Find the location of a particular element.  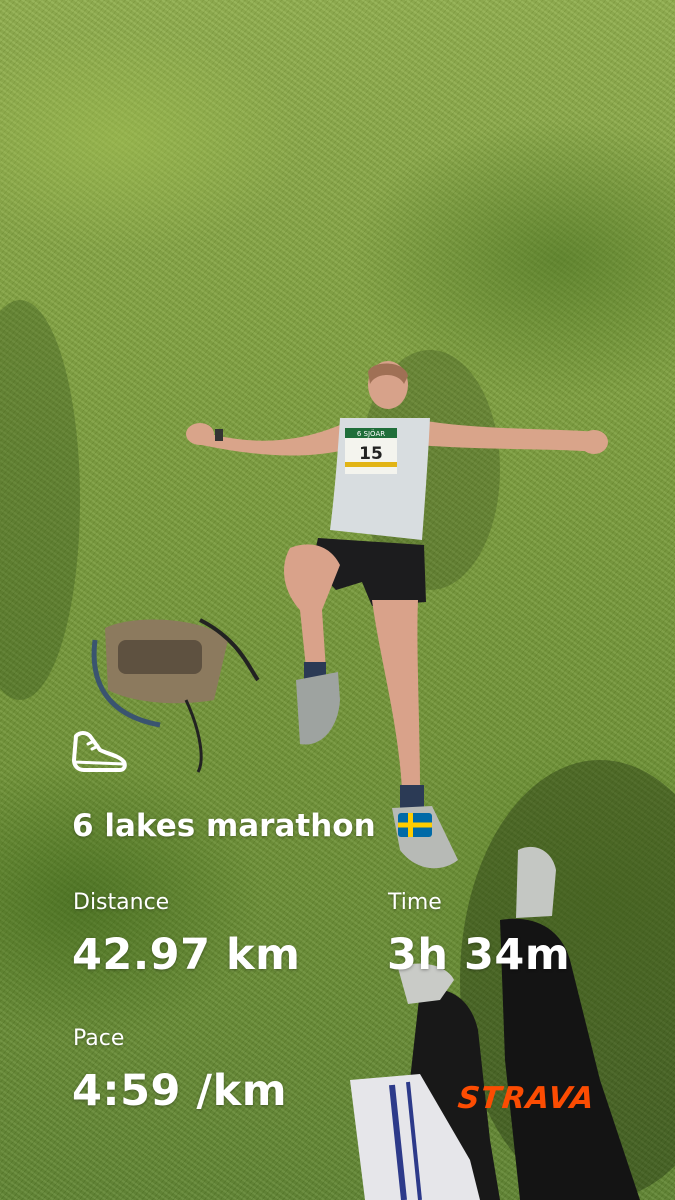

activity-title: 6 lakes marathon is located at coordinates (252, 826).